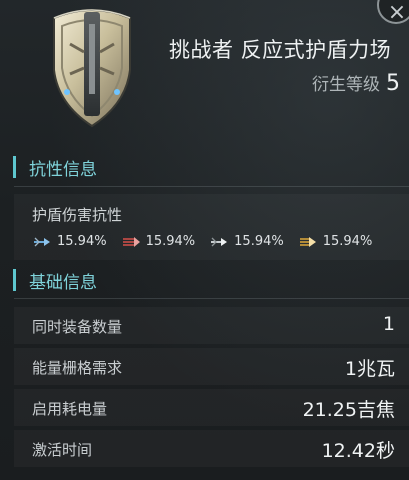 This screenshot has width=409, height=480. I want to click on attribute-value: 12.42秒, so click(358, 451).